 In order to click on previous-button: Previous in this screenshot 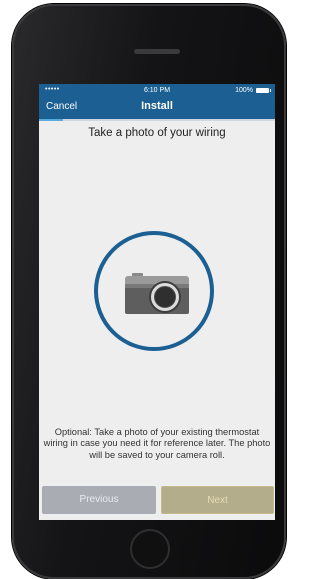, I will do `click(99, 500)`.